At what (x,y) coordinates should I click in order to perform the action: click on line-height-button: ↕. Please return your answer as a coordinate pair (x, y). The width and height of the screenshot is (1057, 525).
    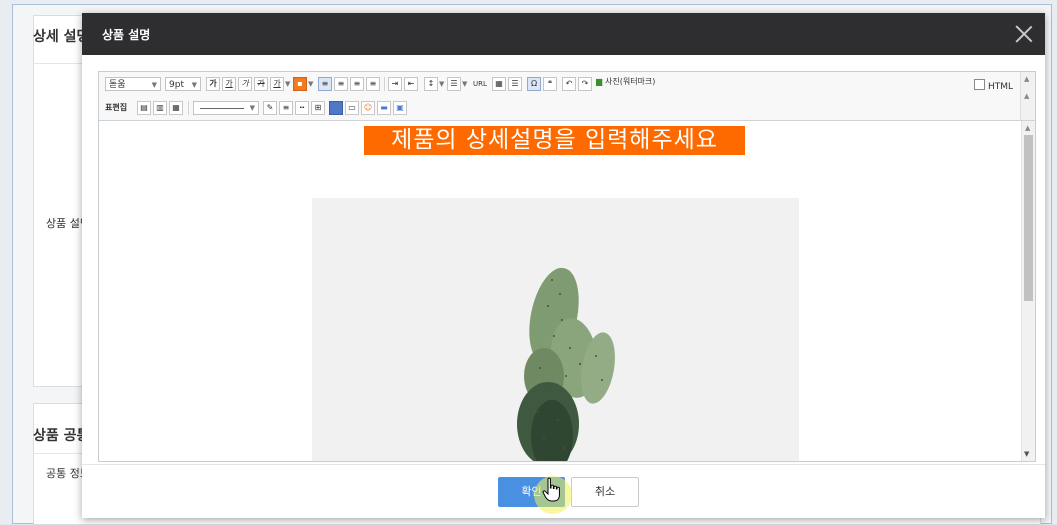
    Looking at the image, I should click on (431, 84).